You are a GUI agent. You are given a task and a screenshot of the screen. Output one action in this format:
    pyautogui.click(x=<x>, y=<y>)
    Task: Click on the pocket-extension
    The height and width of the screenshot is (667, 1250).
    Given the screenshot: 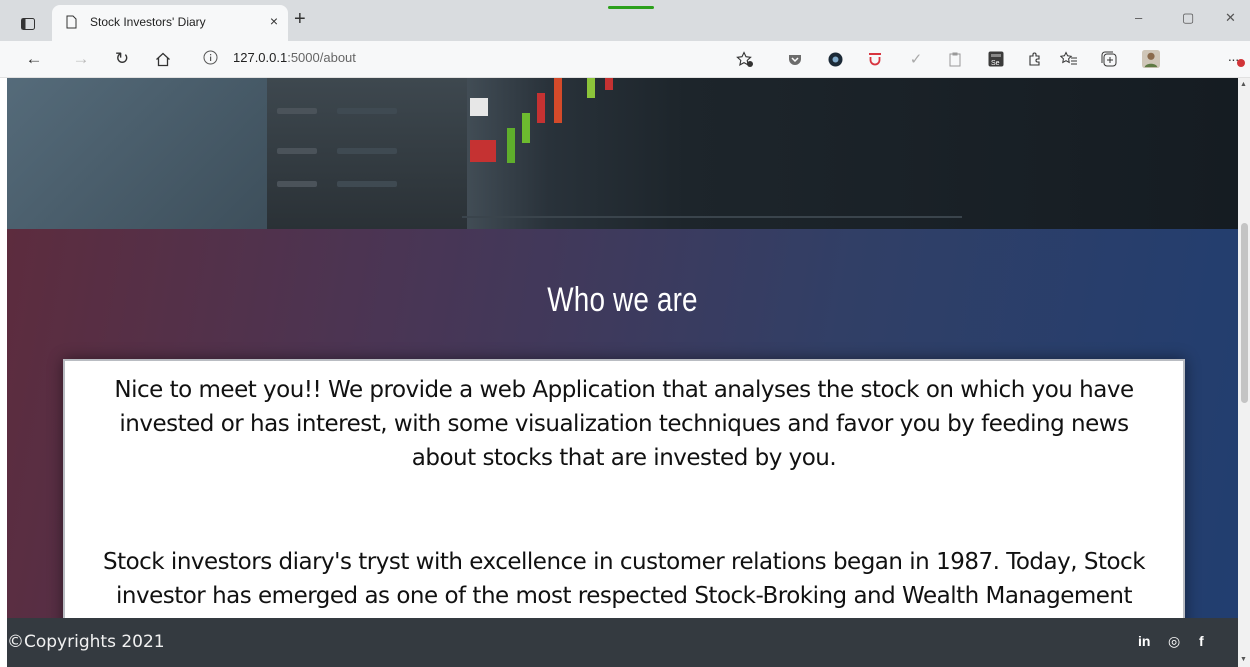 What is the action you would take?
    pyautogui.click(x=795, y=59)
    